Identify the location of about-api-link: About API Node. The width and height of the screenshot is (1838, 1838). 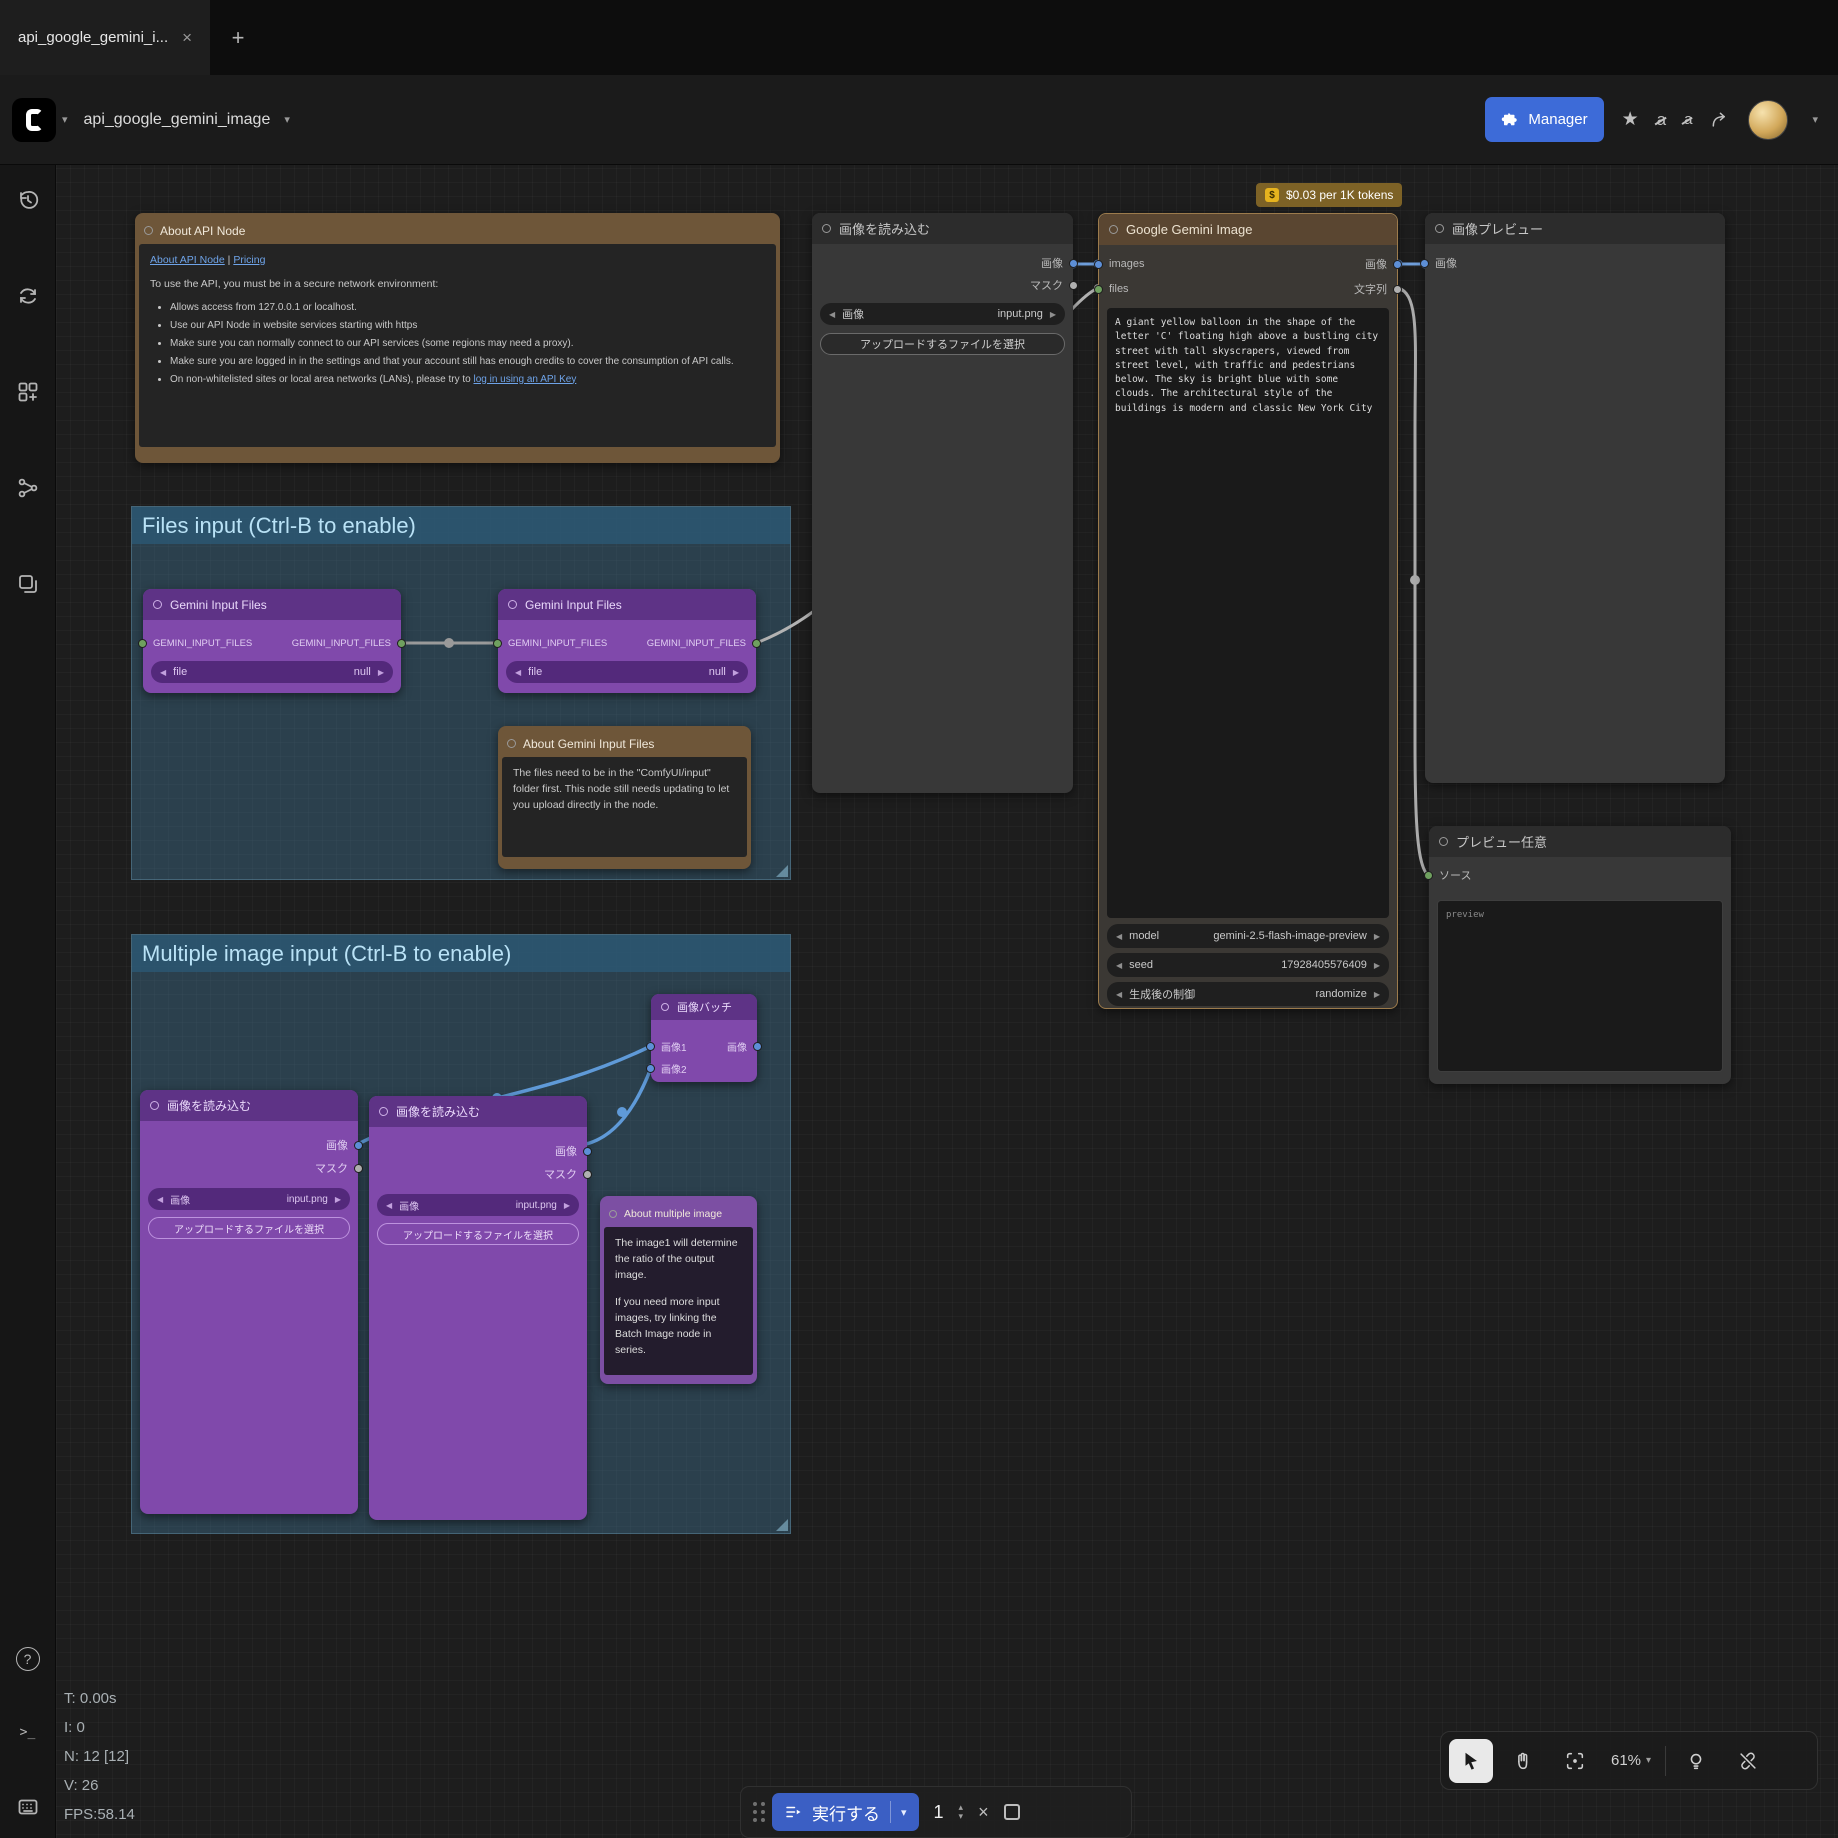
(187, 260).